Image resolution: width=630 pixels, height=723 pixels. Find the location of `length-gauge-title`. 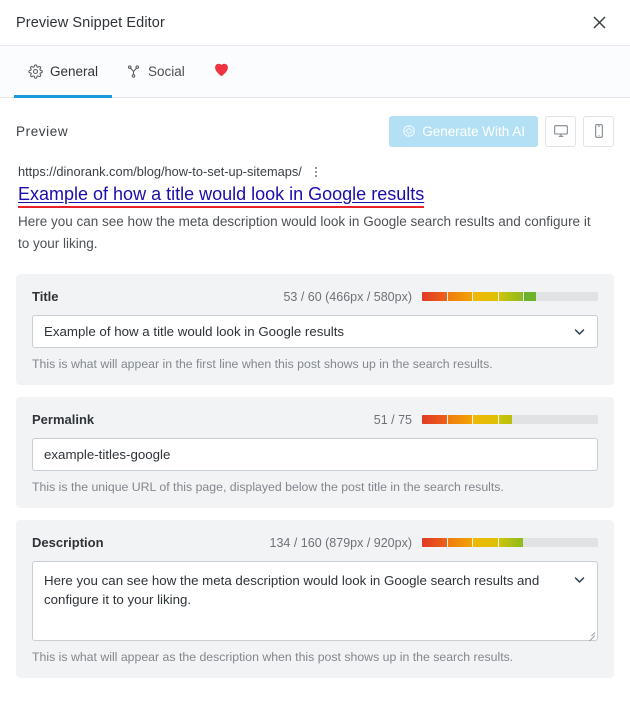

length-gauge-title is located at coordinates (510, 297).